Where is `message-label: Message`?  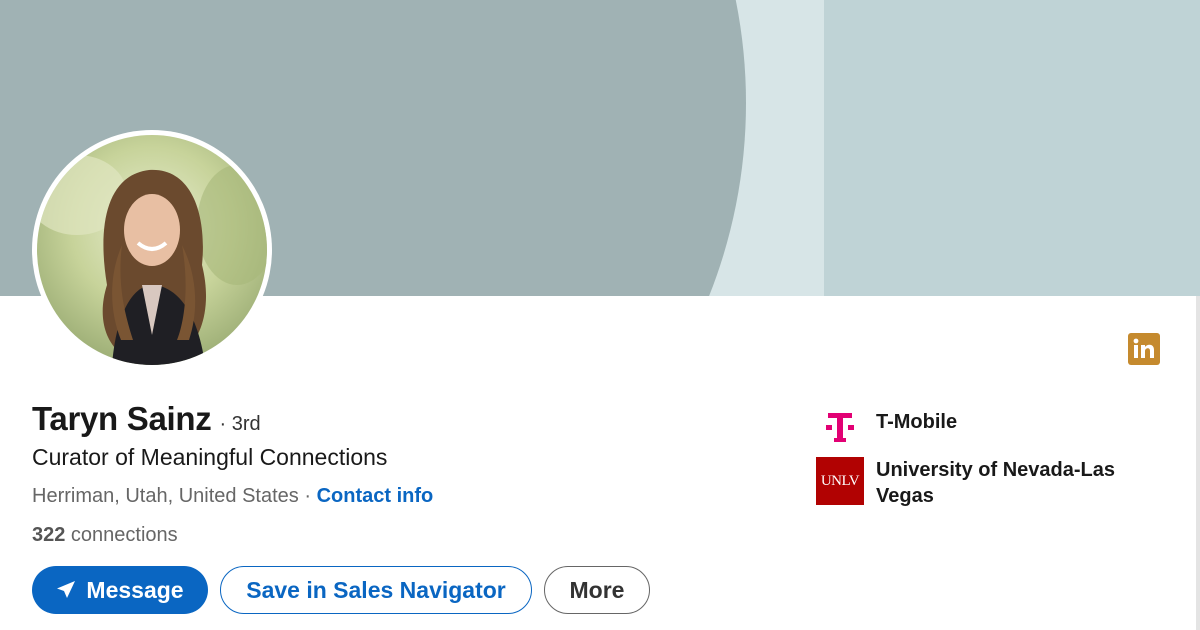
message-label: Message is located at coordinates (135, 589).